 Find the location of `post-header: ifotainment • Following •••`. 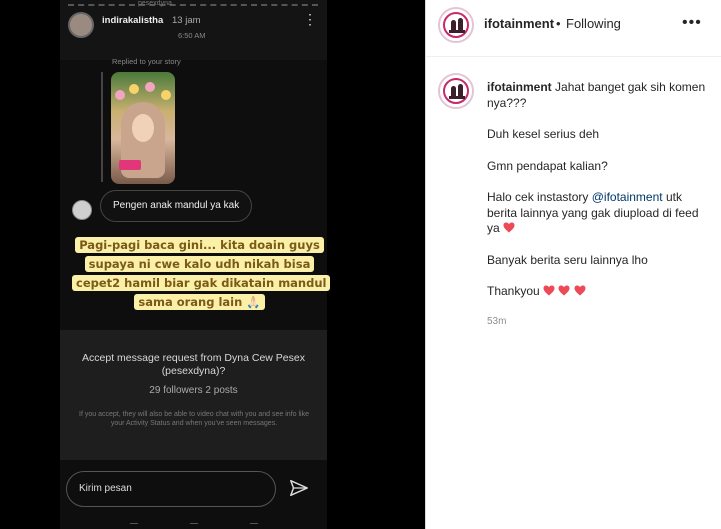

post-header: ifotainment • Following ••• is located at coordinates (573, 28).